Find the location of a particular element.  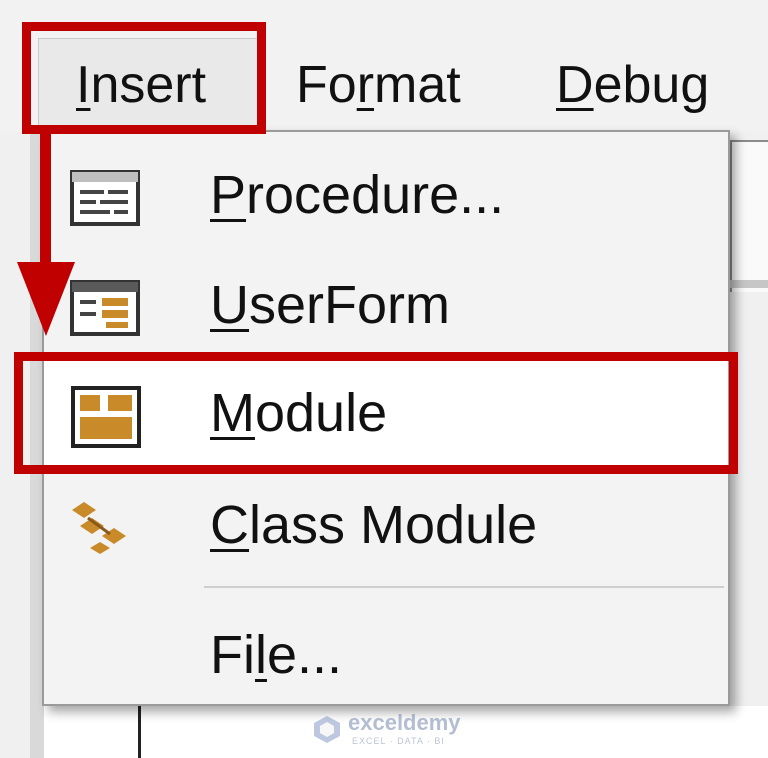

editor-right-scrollbar is located at coordinates (749, 284).